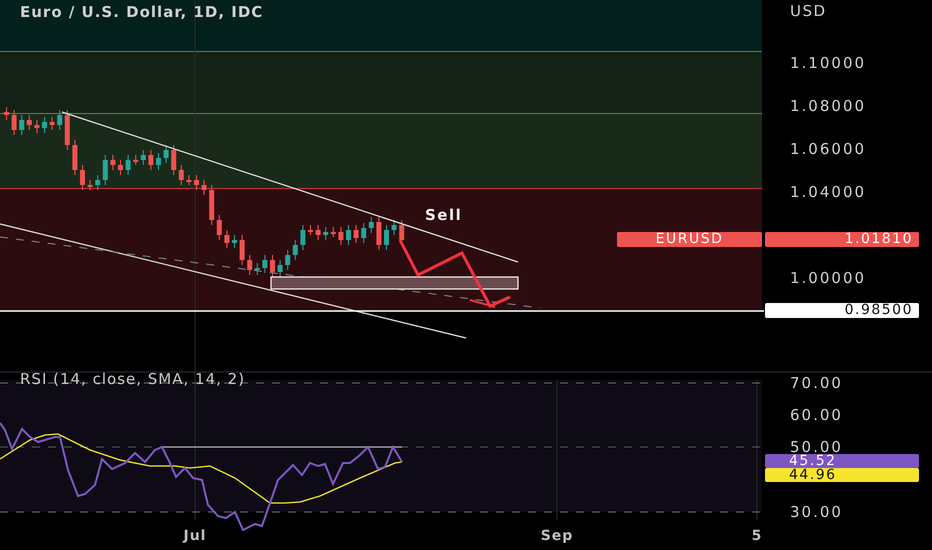 This screenshot has height=550, width=932. I want to click on sma-value-badge: 44.96, so click(842, 475).